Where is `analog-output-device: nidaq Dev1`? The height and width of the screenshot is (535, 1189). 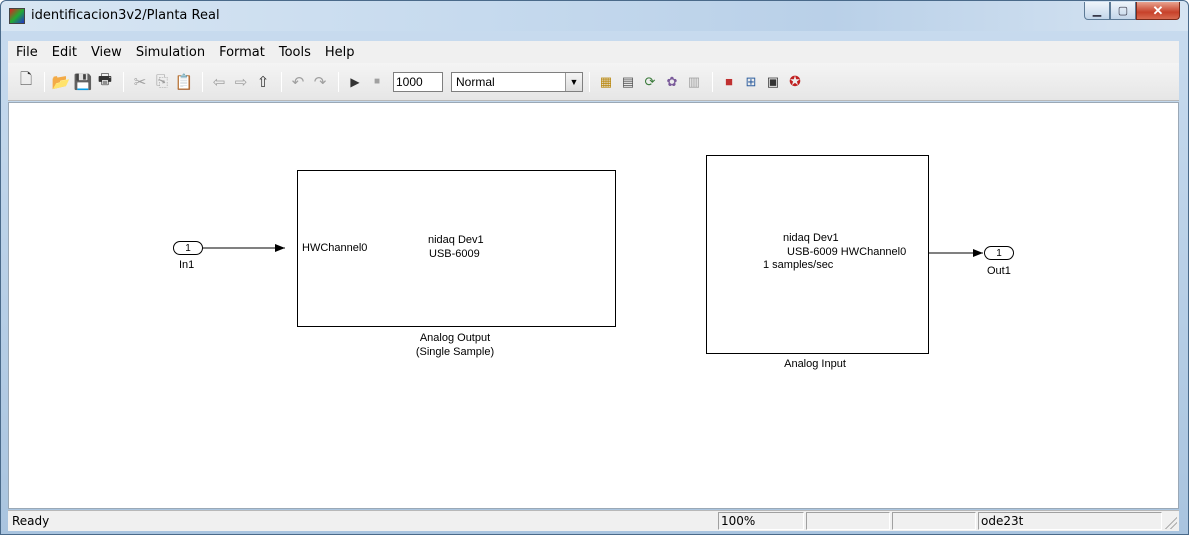
analog-output-device: nidaq Dev1 is located at coordinates (456, 240).